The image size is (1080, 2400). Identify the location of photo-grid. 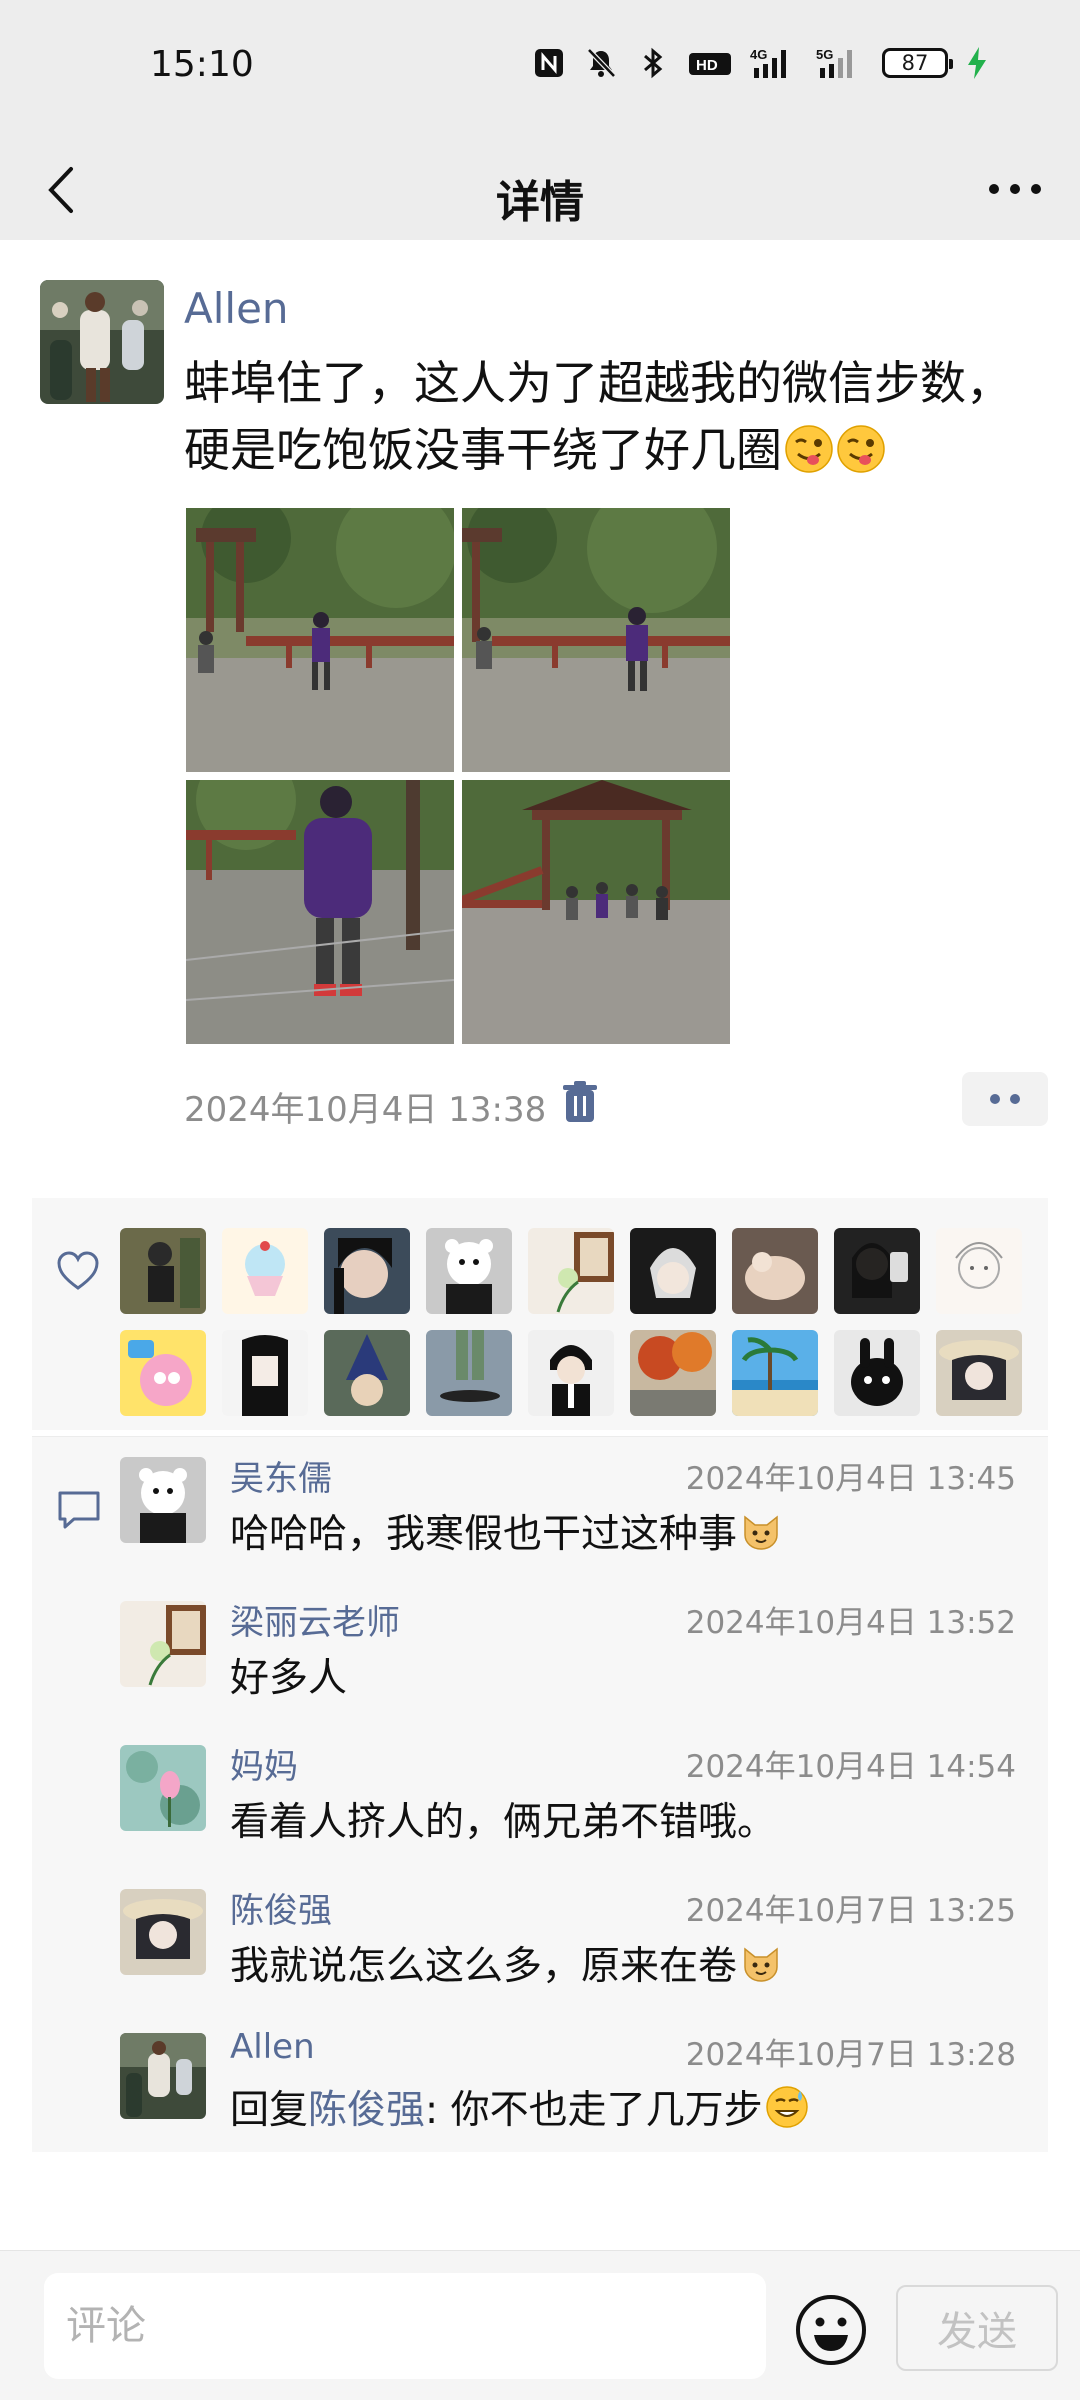
(458, 776).